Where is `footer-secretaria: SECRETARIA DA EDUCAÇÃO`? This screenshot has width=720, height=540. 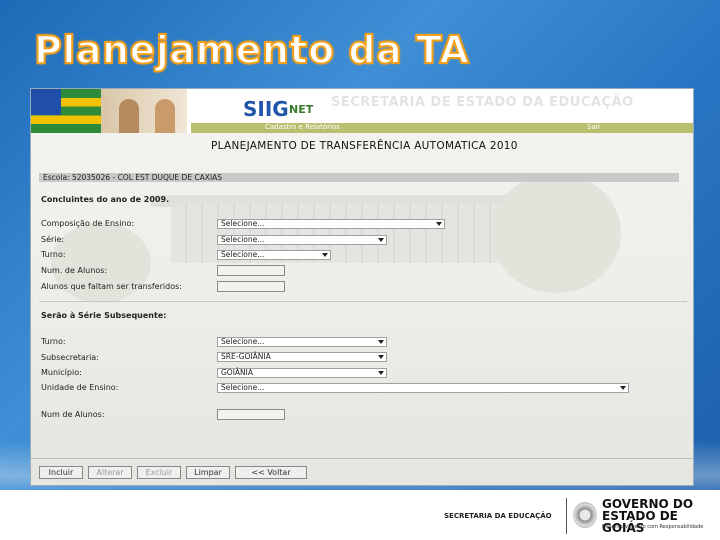
footer-secretaria: SECRETARIA DA EDUCAÇÃO is located at coordinates (498, 516).